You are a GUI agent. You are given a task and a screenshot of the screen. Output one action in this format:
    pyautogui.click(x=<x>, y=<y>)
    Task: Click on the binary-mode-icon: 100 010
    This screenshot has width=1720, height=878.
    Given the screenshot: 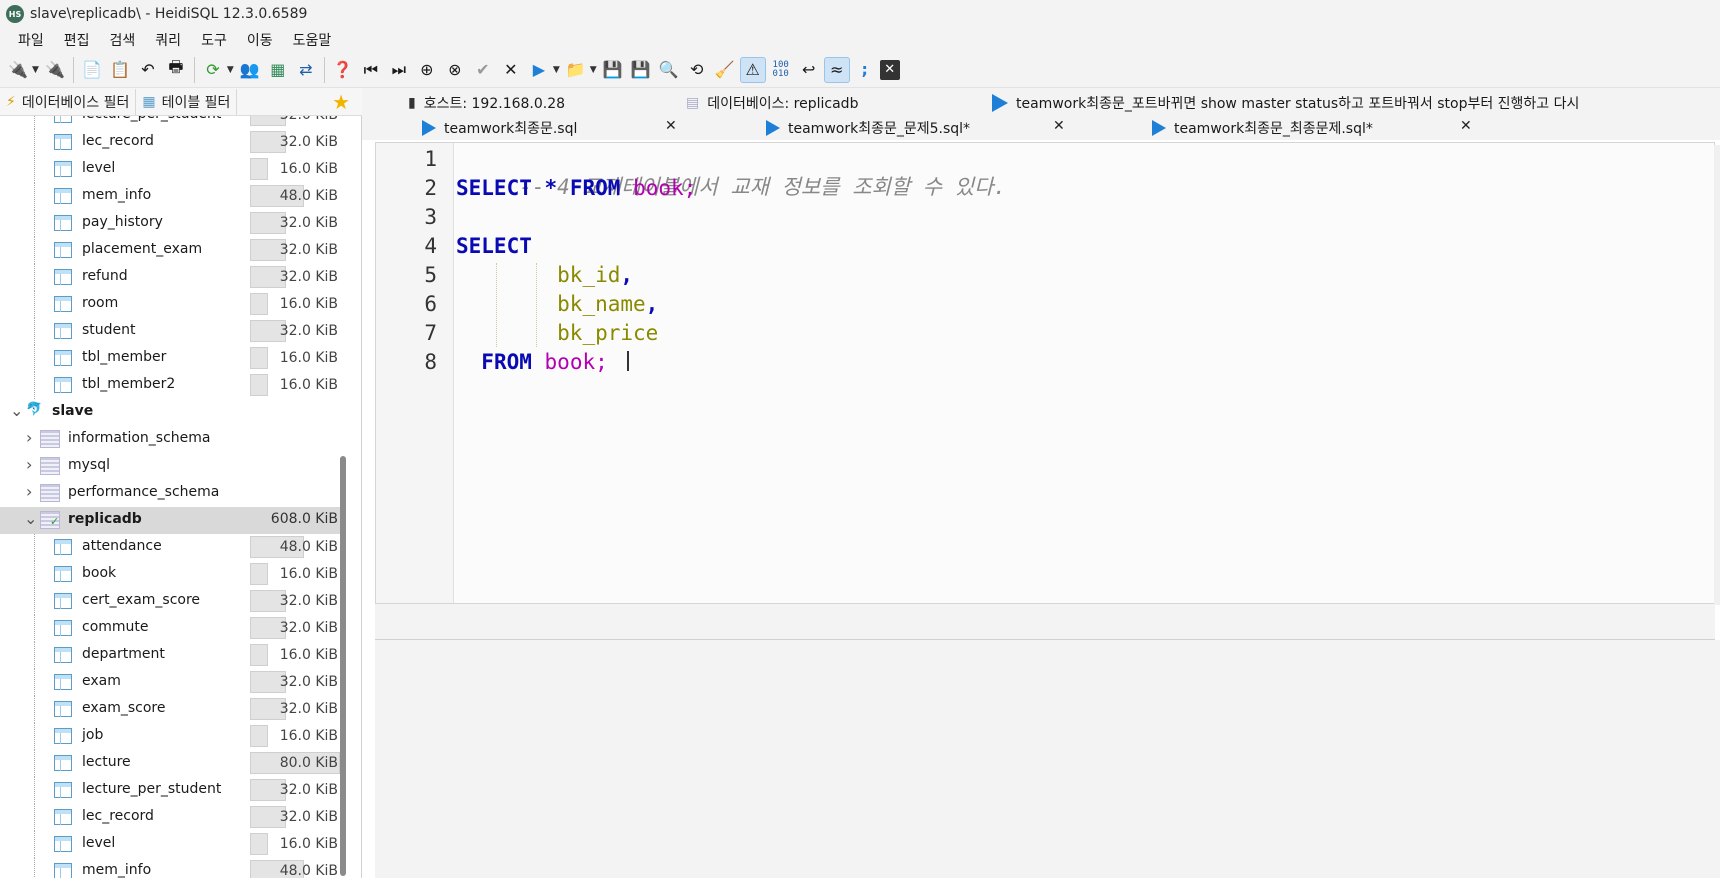 What is the action you would take?
    pyautogui.click(x=781, y=70)
    